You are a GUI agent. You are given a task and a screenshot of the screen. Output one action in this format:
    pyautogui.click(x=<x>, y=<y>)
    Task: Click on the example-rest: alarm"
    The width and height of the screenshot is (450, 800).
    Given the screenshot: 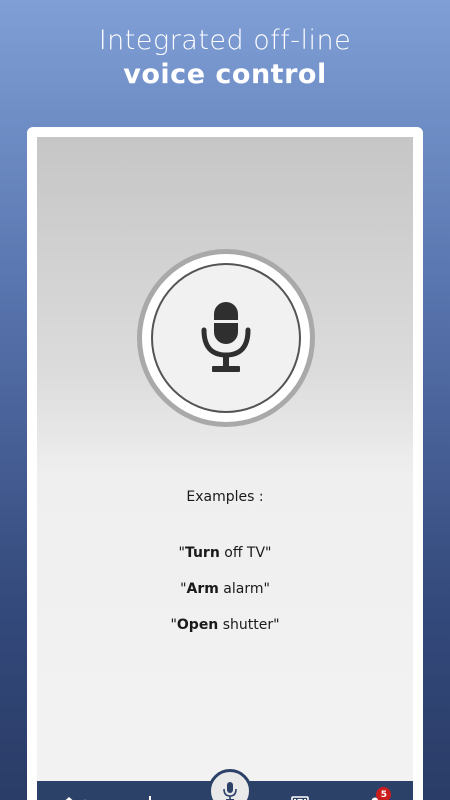 What is the action you would take?
    pyautogui.click(x=244, y=589)
    